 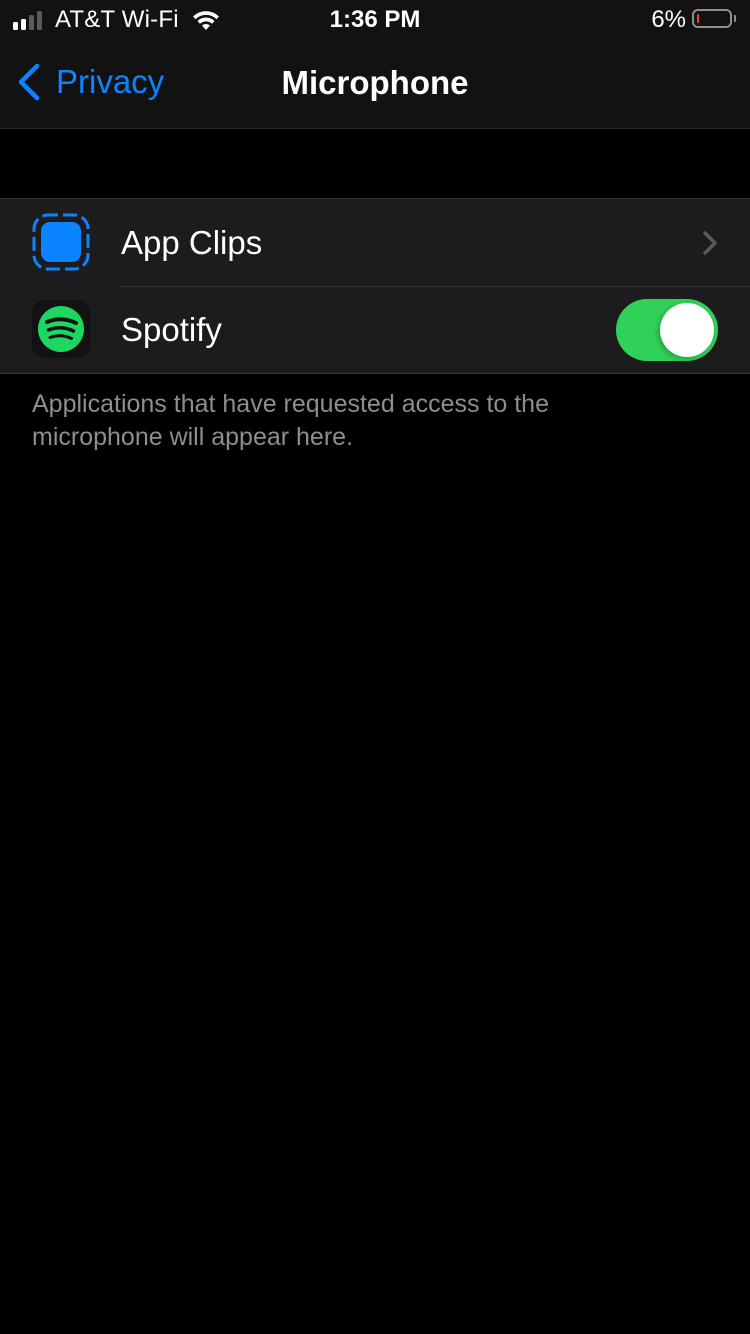 I want to click on app-clips-icon, so click(x=61, y=242).